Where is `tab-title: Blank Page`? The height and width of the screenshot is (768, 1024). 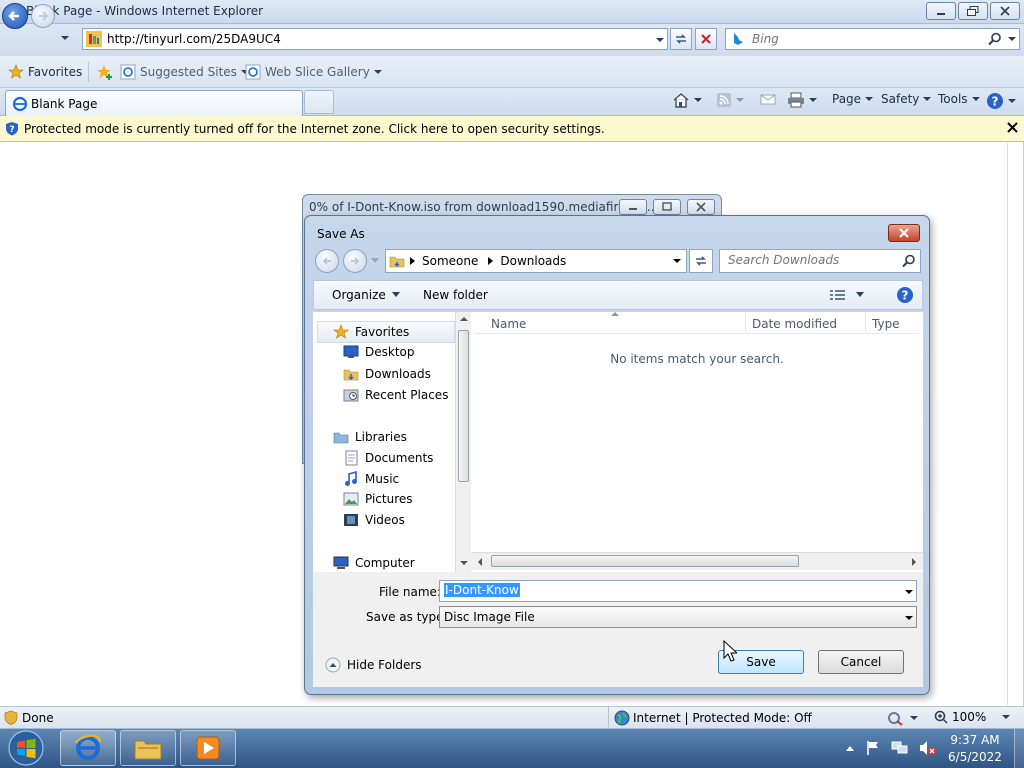 tab-title: Blank Page is located at coordinates (64, 104).